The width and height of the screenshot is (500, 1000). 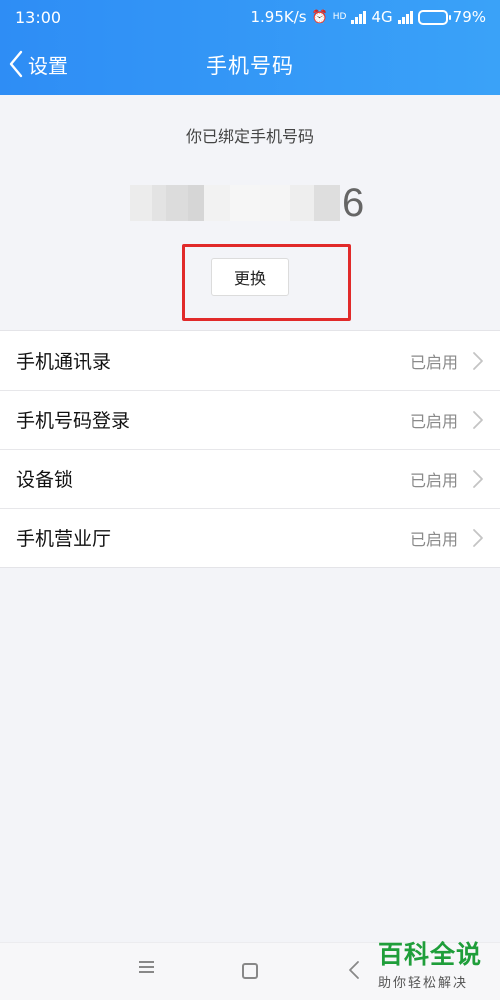 I want to click on nav-bar: 设置 手机号码, so click(x=250, y=64).